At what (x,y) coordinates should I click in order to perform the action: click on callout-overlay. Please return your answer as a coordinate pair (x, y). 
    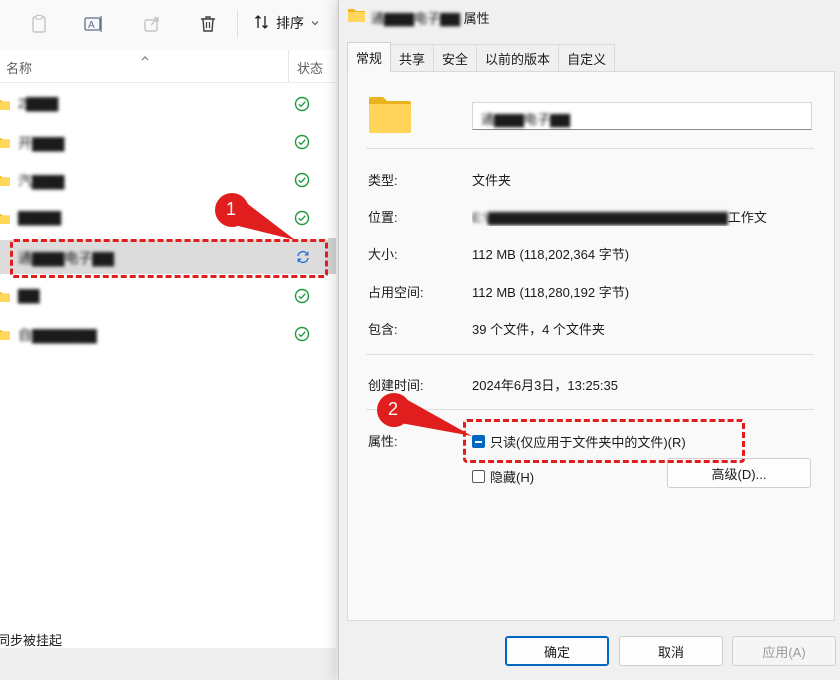
    Looking at the image, I should click on (343, 314).